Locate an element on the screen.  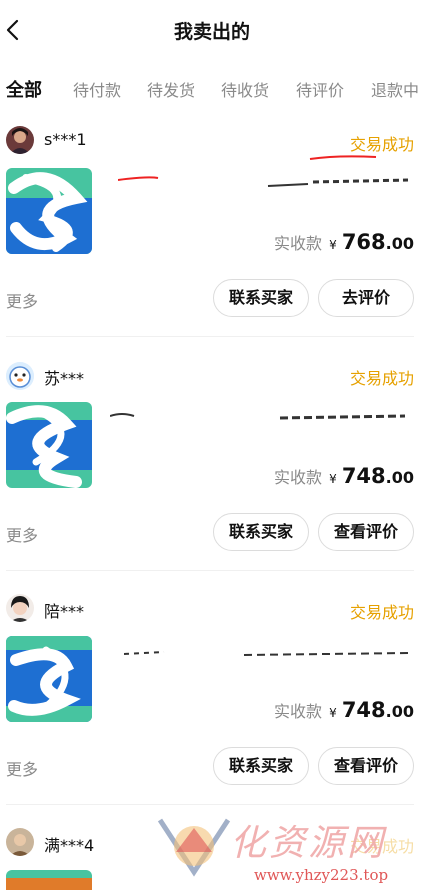
received-amount: 实收款 ¥ 768.00 is located at coordinates (344, 242).